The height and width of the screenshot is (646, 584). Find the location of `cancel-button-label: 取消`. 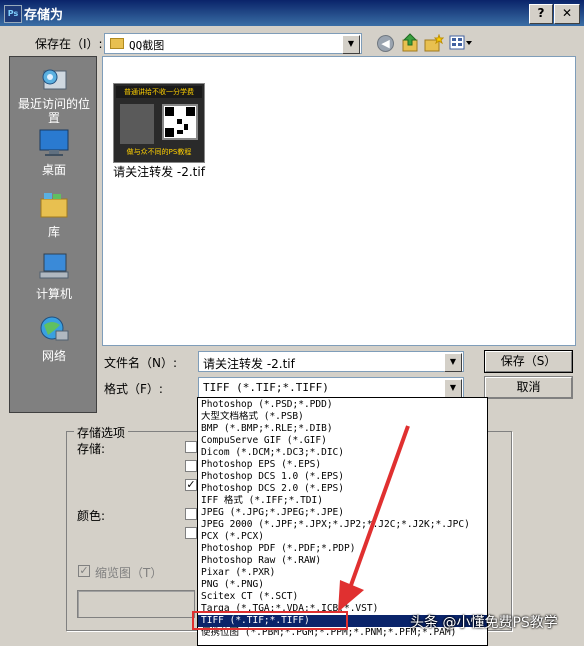

cancel-button-label: 取消 is located at coordinates (528, 387).